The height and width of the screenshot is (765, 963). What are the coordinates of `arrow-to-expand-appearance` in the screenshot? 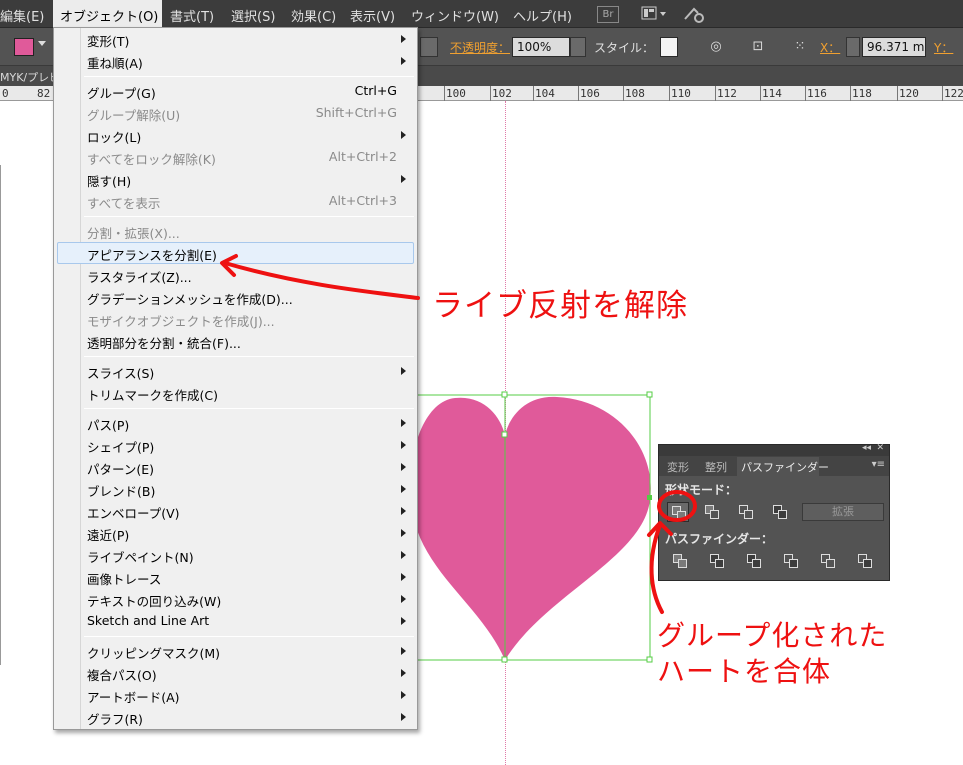 It's located at (321, 280).